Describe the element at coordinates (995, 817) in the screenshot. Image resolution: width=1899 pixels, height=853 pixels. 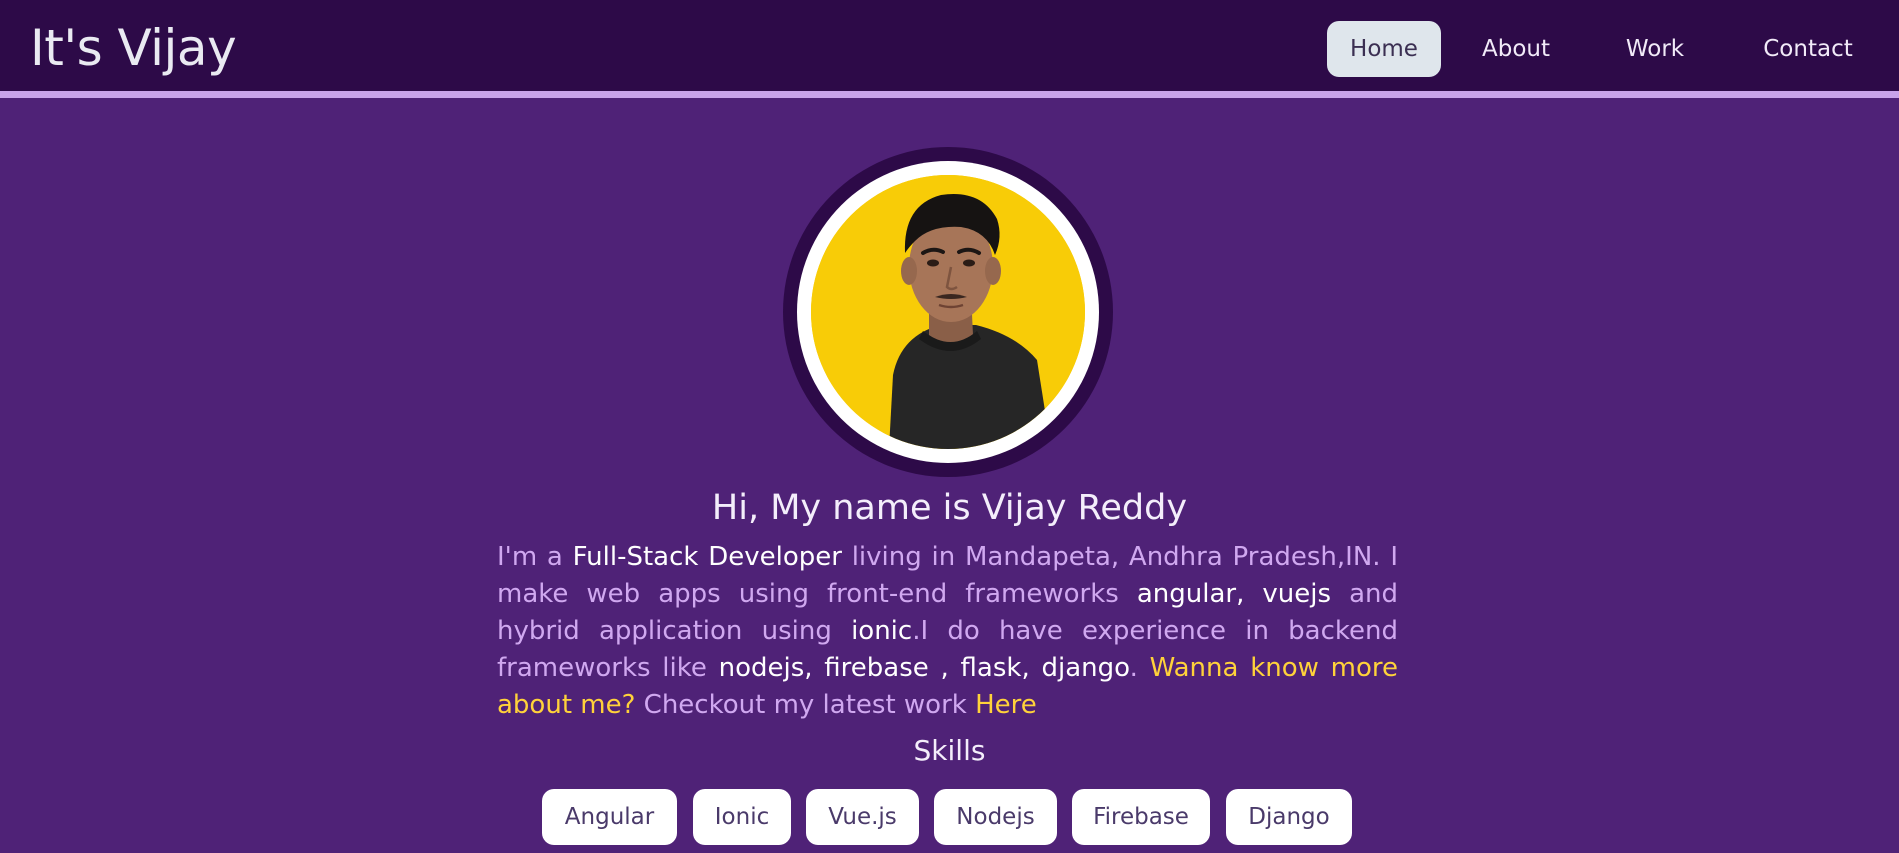
I see `skill-chip-nodejs: Nodejs` at that location.